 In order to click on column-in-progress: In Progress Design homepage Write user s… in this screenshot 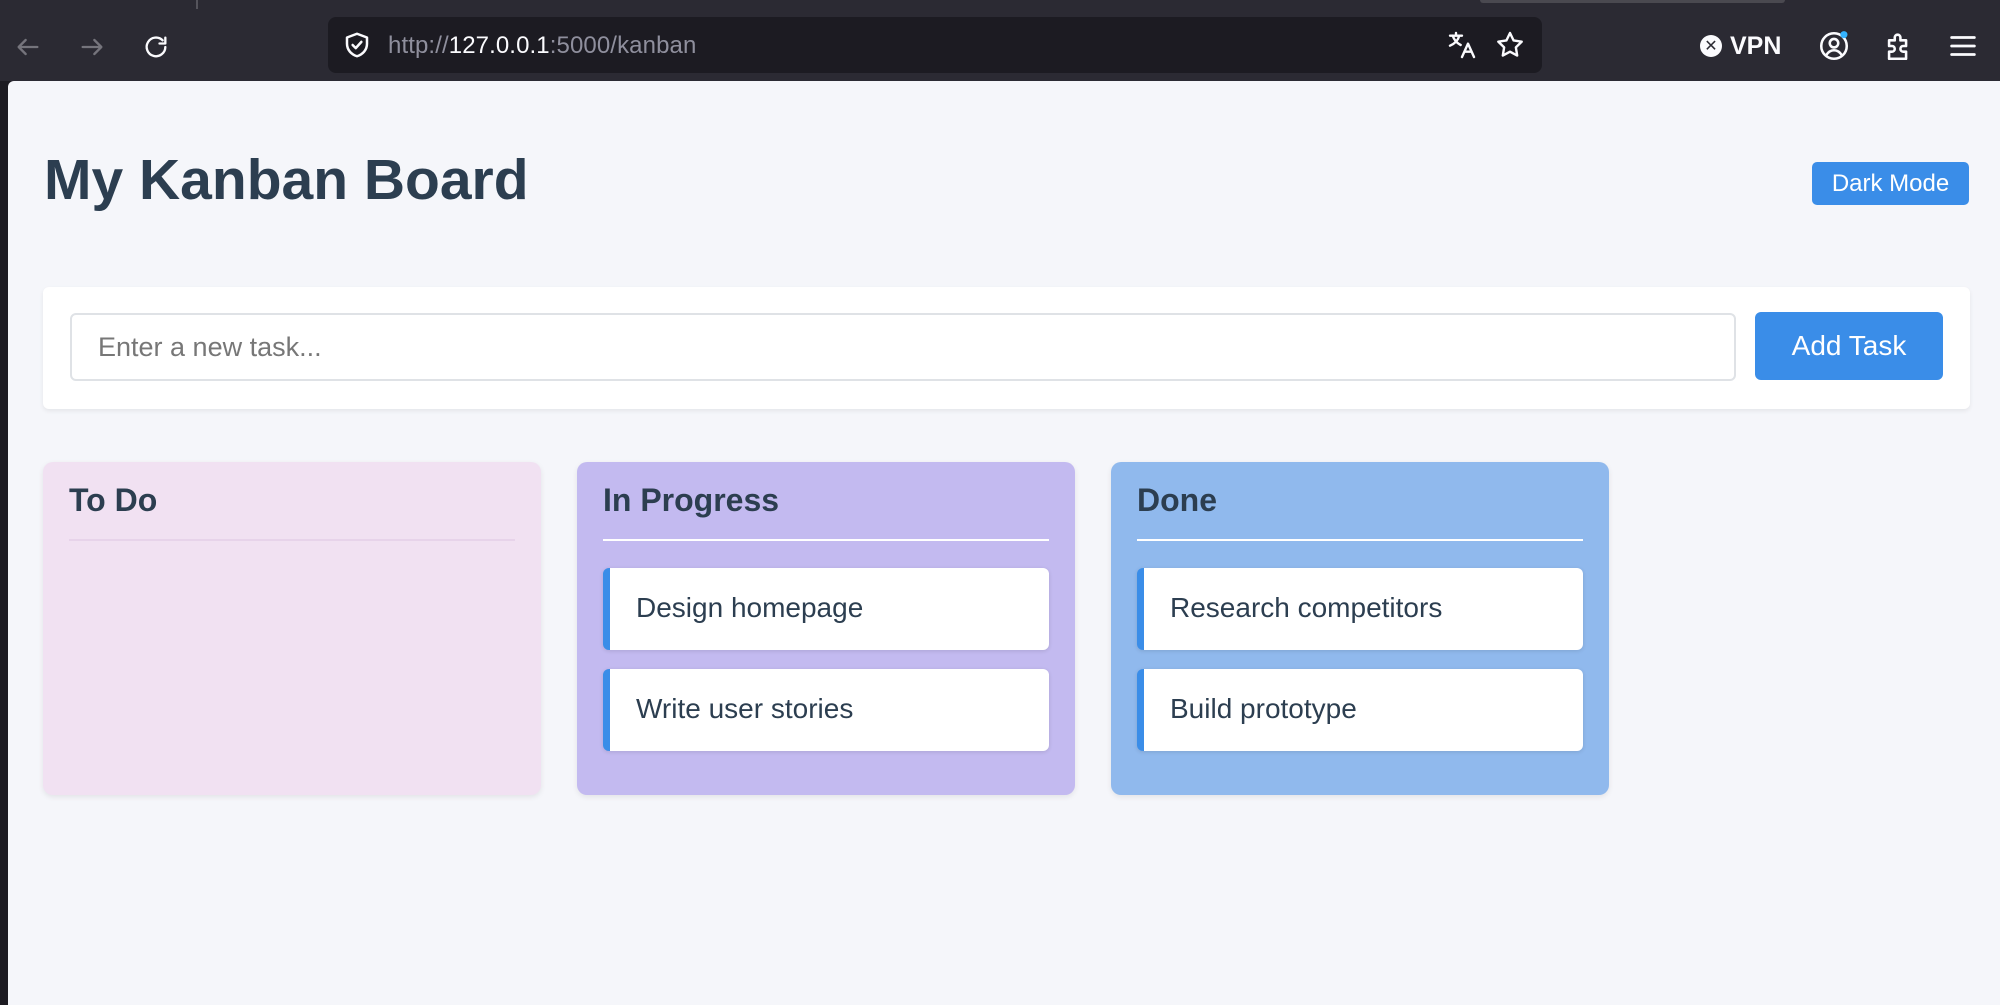, I will do `click(826, 628)`.